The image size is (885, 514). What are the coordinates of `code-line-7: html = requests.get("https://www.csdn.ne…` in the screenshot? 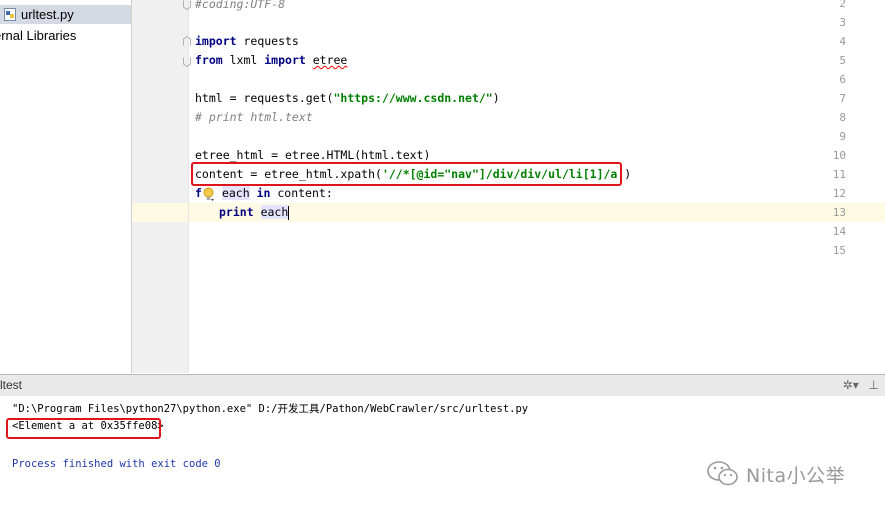 It's located at (347, 98).